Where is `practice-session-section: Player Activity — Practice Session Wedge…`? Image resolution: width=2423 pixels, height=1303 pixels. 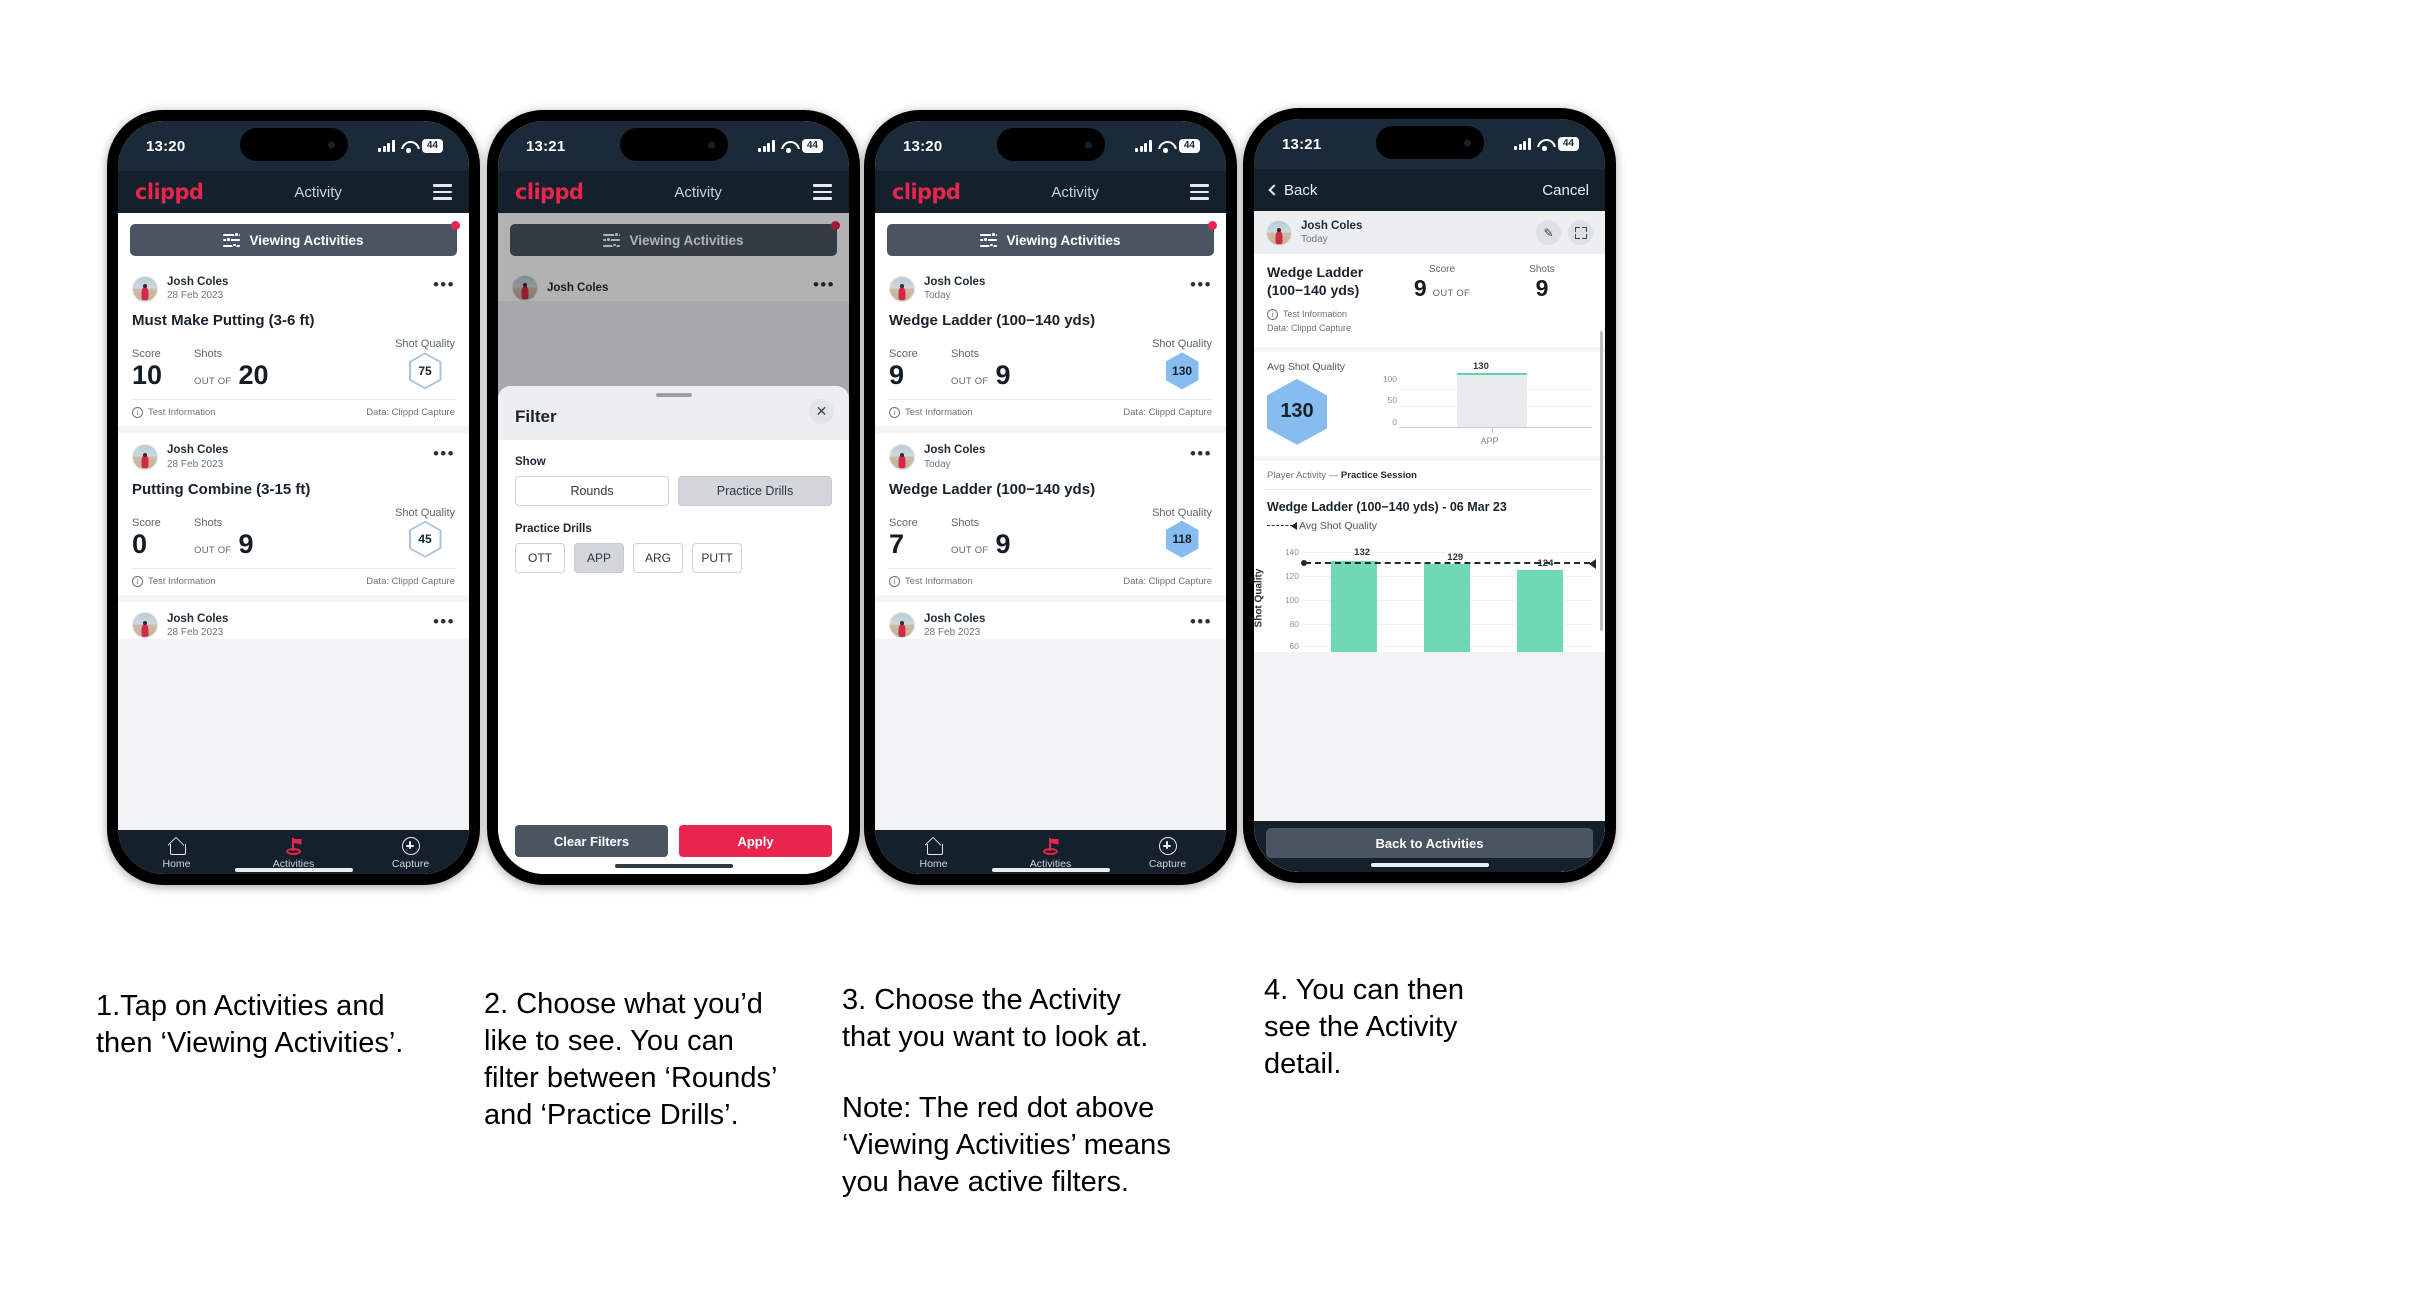 practice-session-section: Player Activity — Practice Session Wedge… is located at coordinates (1429, 556).